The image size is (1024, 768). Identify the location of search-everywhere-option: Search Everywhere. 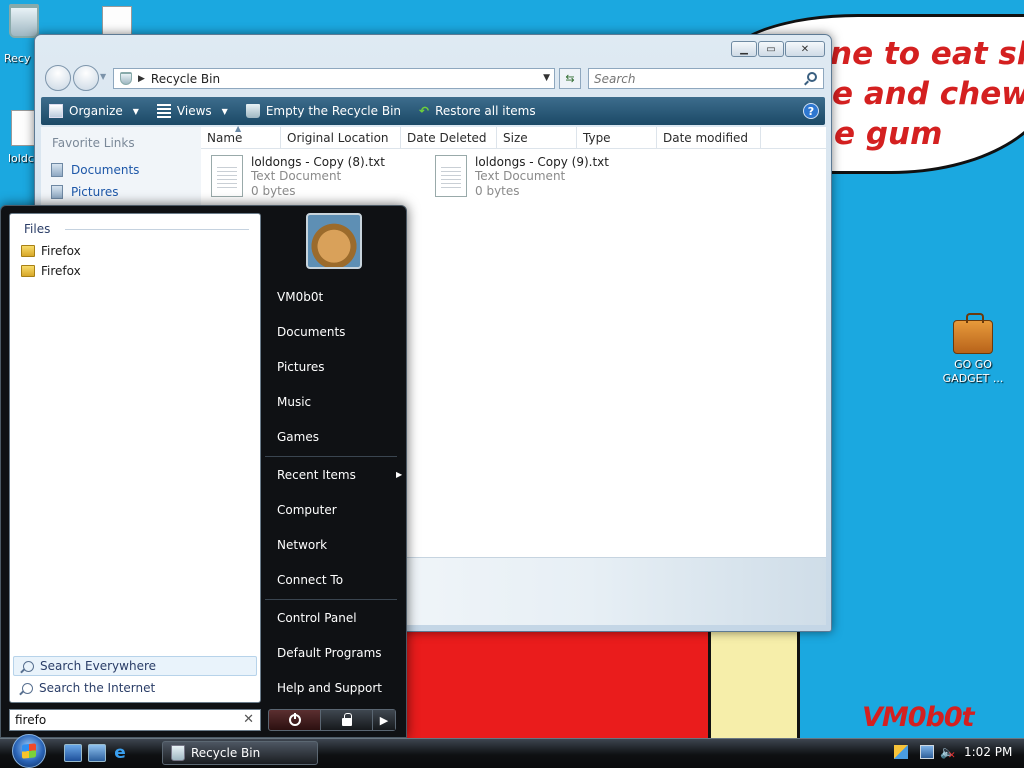
(135, 666).